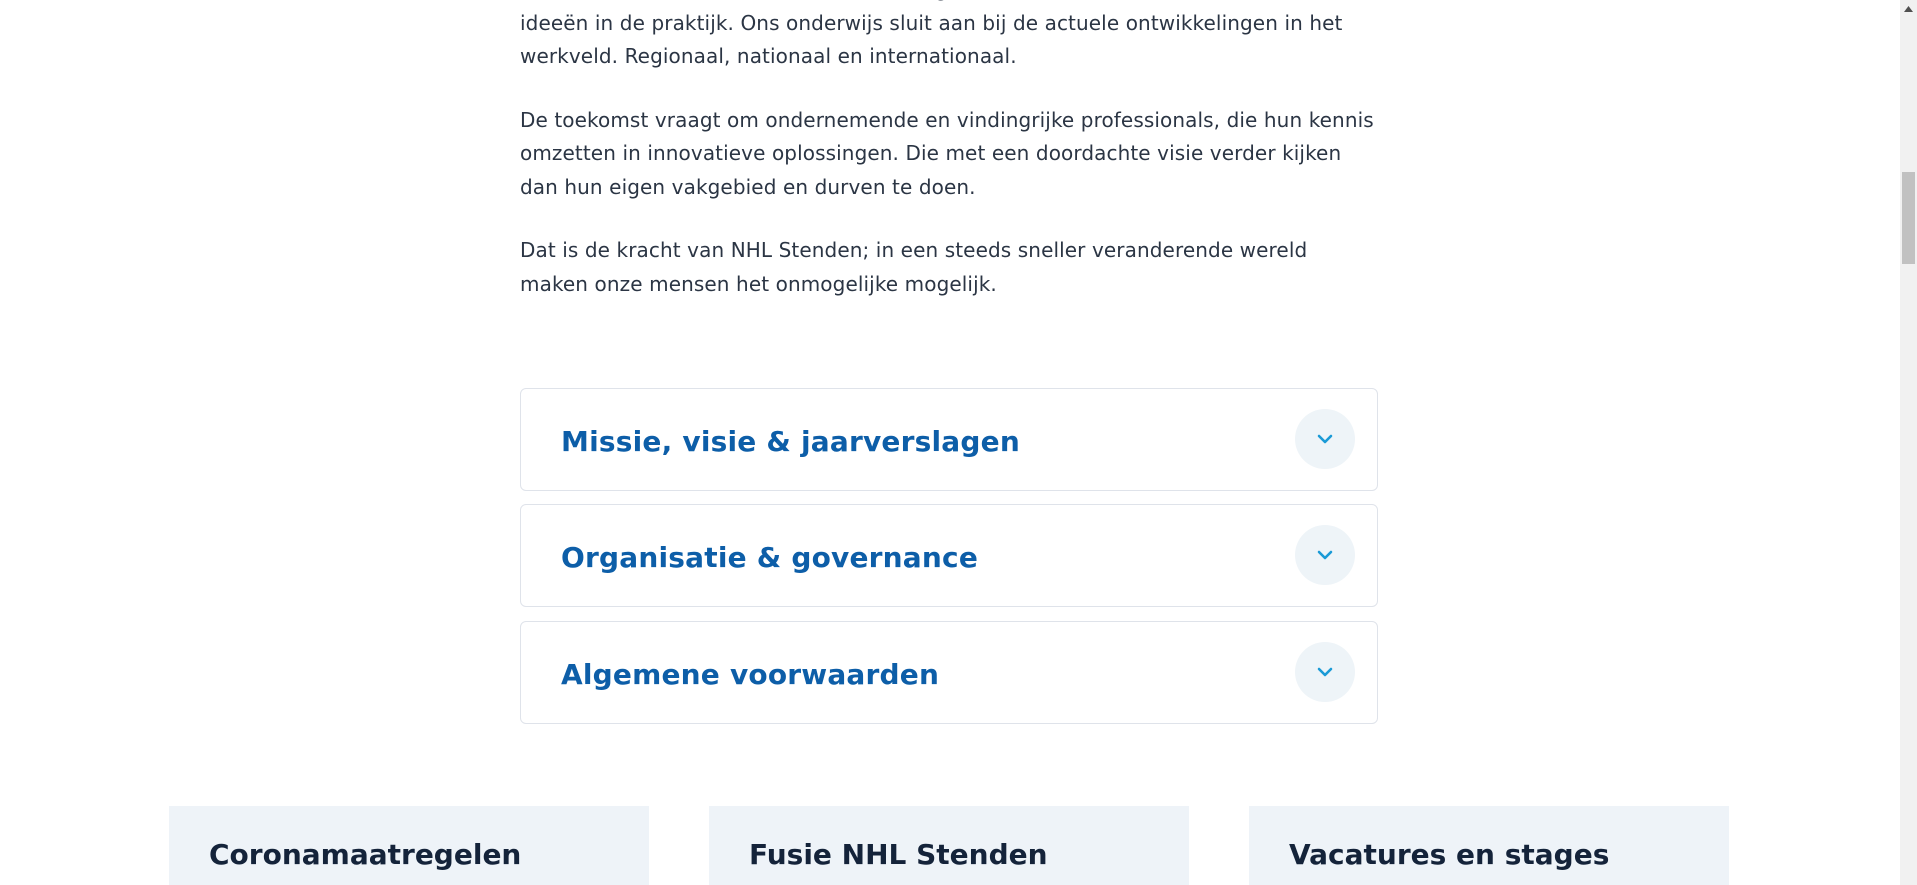 The width and height of the screenshot is (1917, 885). What do you see at coordinates (750, 674) in the screenshot?
I see `accordion-title: Algemene voorwaarden` at bounding box center [750, 674].